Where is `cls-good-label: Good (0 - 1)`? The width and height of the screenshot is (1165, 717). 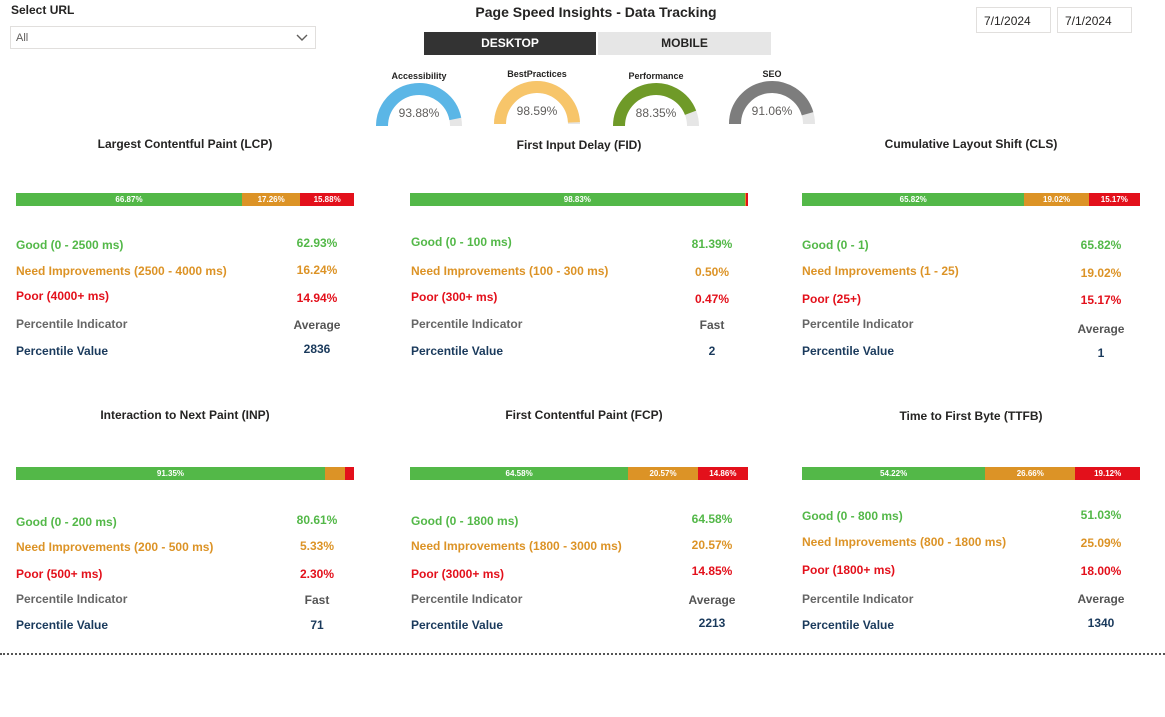 cls-good-label: Good (0 - 1) is located at coordinates (835, 245).